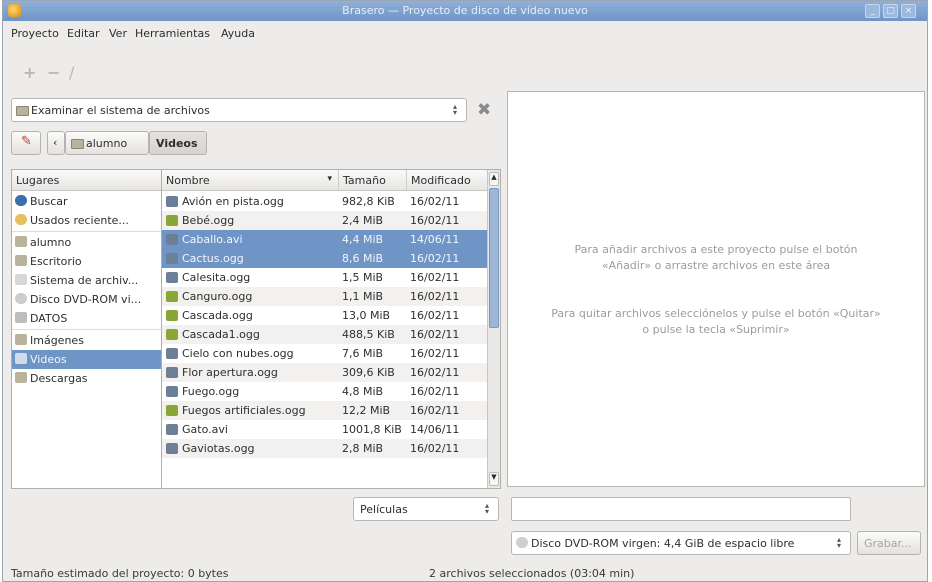 The width and height of the screenshot is (932, 582). I want to click on file-row: Flor apertura.ogg 309,6 KiB 16/02/11, so click(325, 372).